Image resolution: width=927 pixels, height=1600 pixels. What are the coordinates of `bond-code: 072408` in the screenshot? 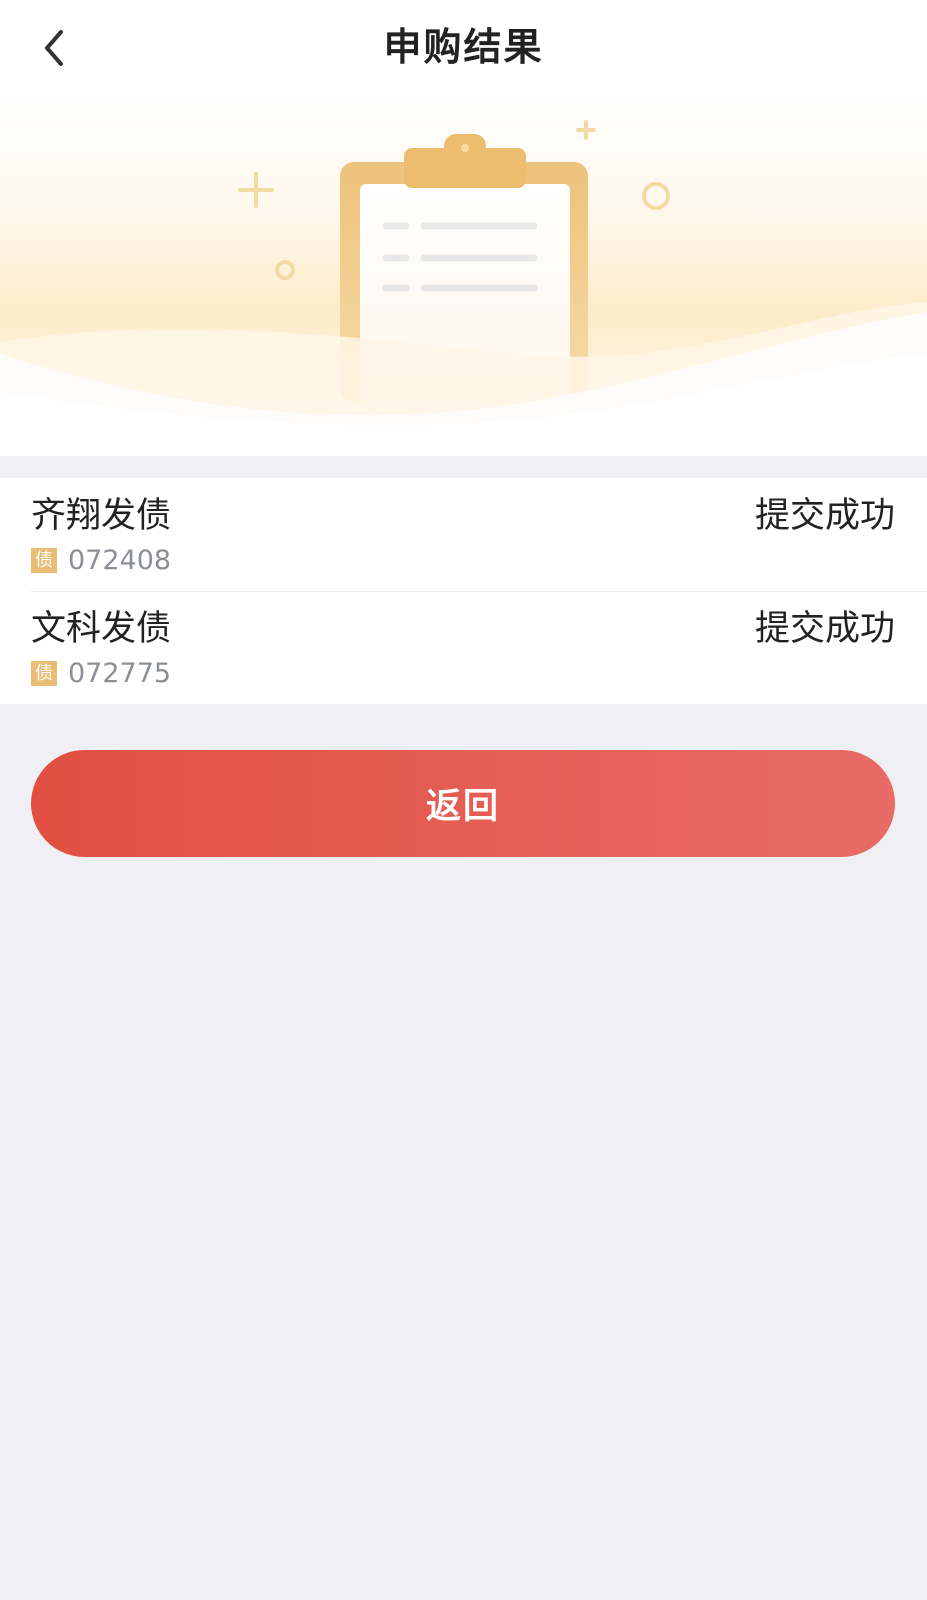 It's located at (120, 560).